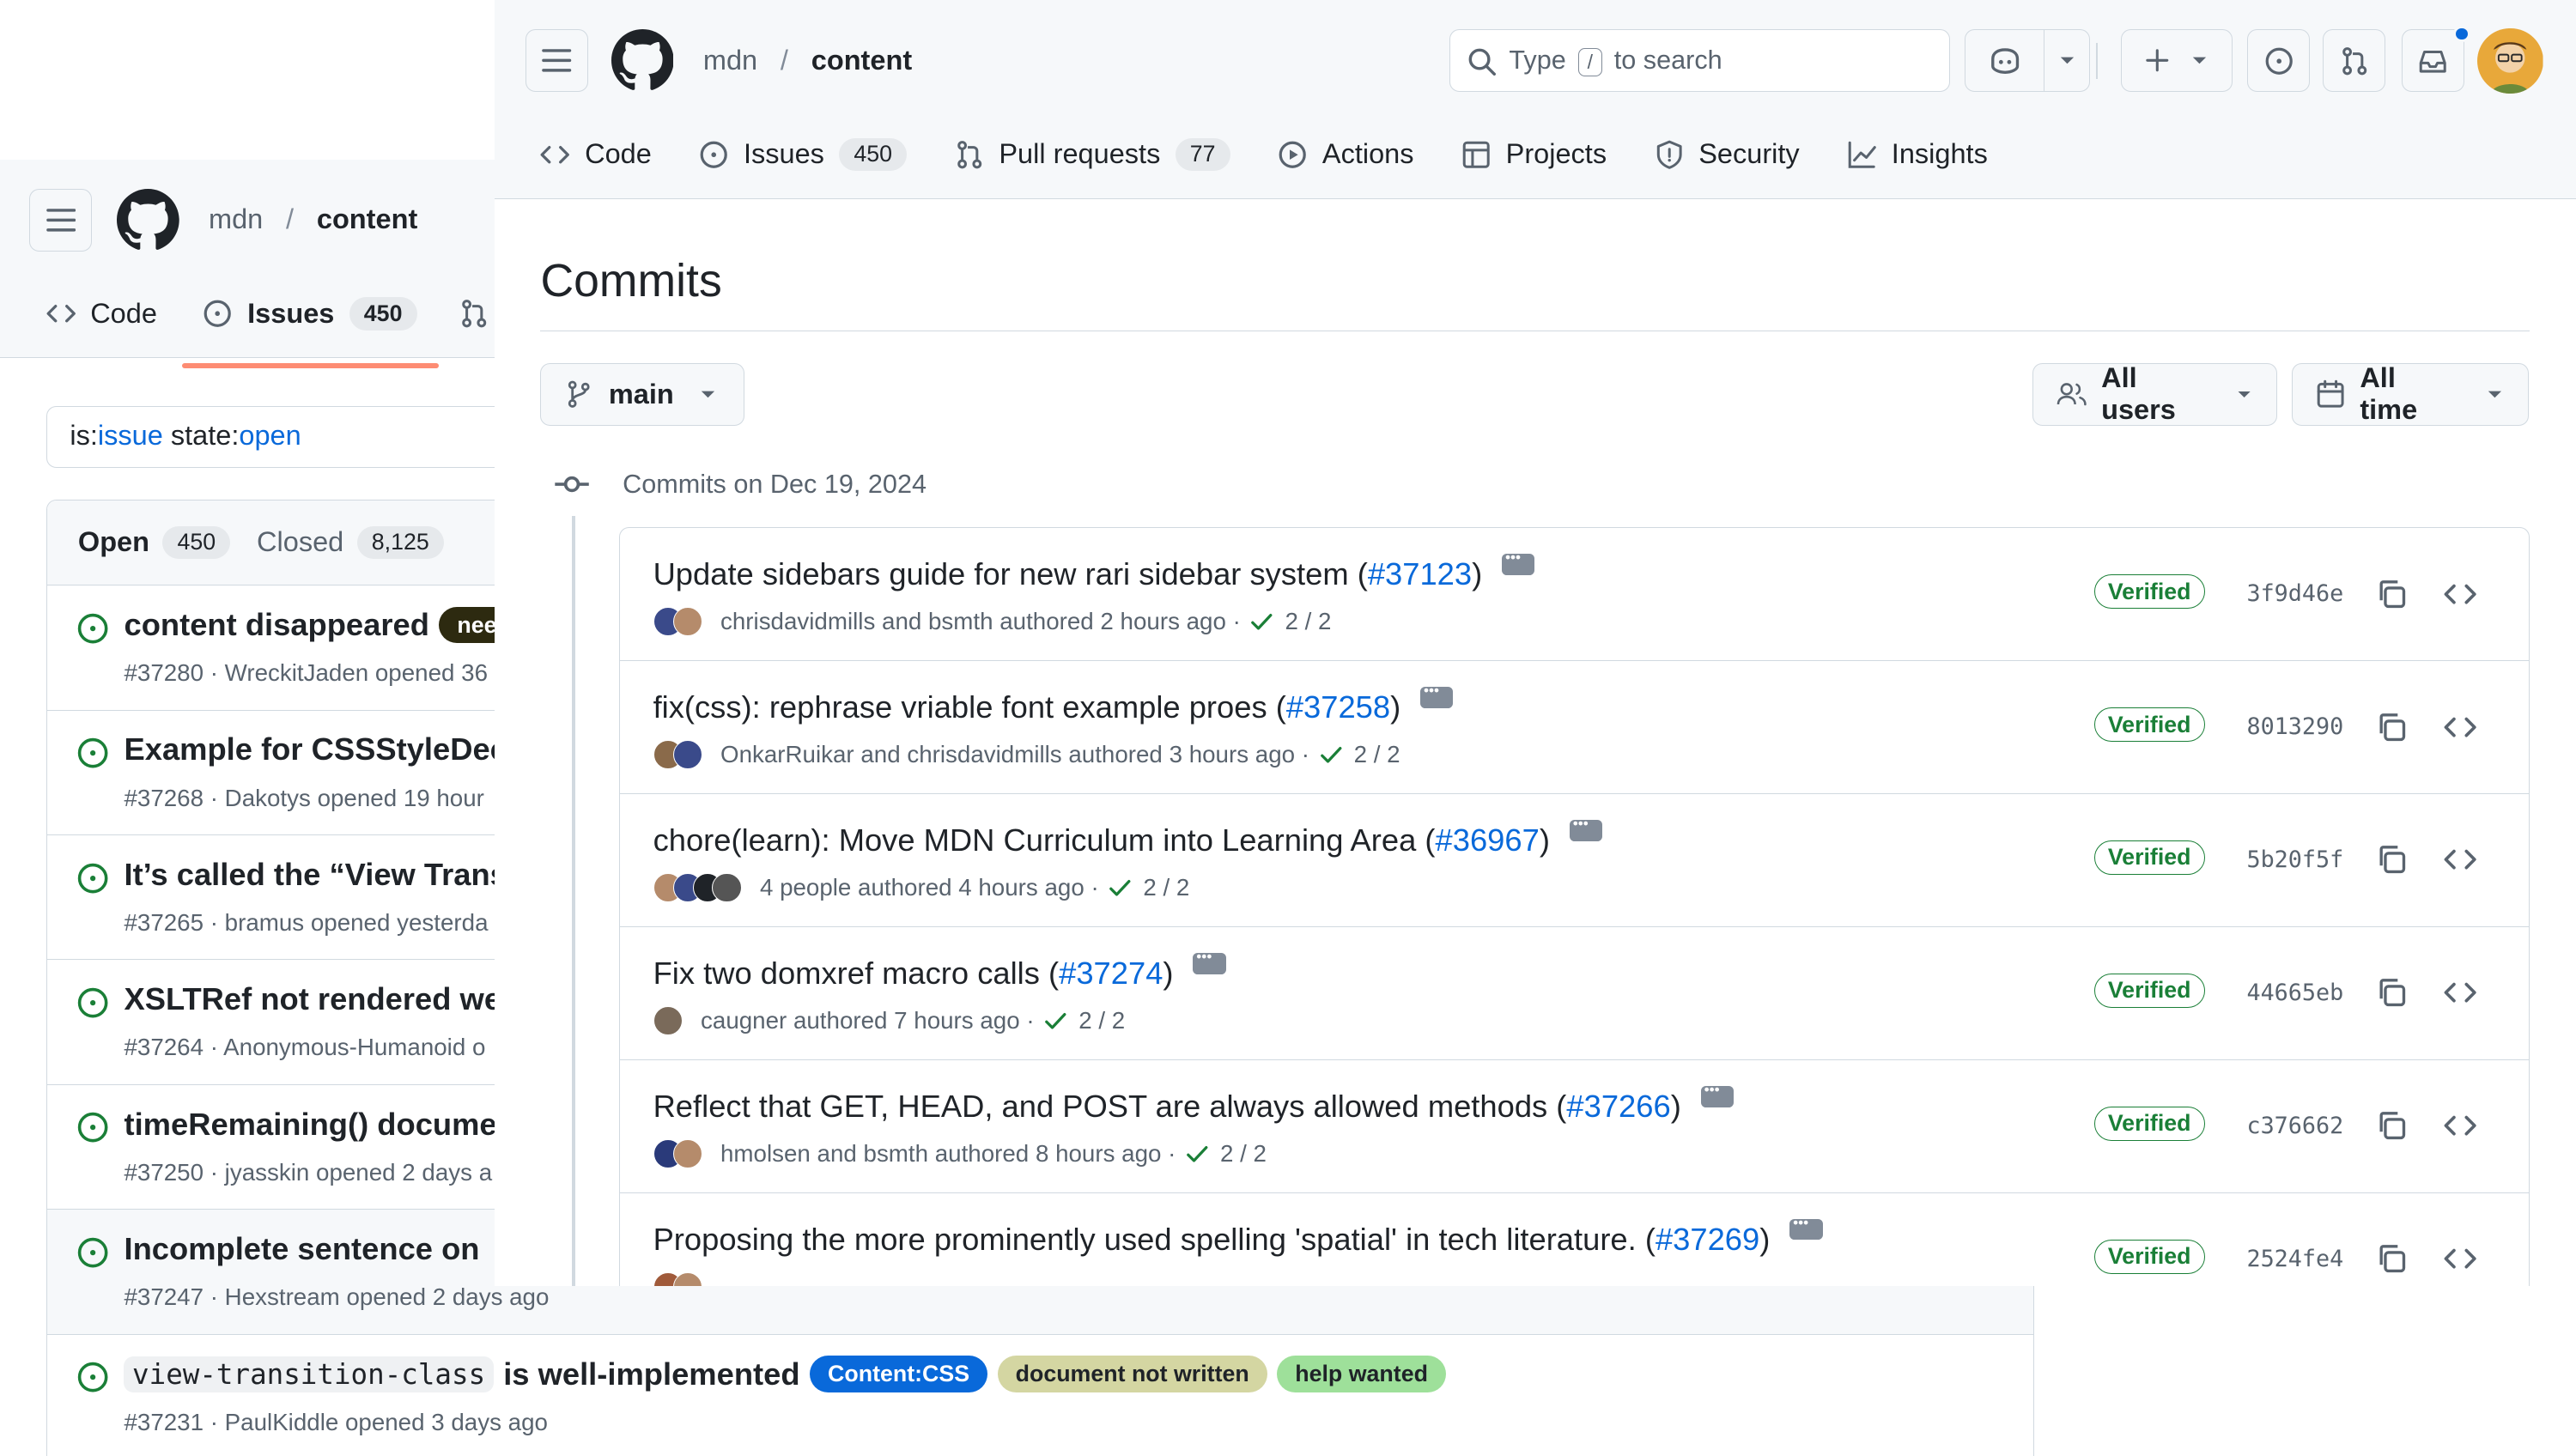  What do you see at coordinates (2354, 61) in the screenshot?
I see `pull-requests-button` at bounding box center [2354, 61].